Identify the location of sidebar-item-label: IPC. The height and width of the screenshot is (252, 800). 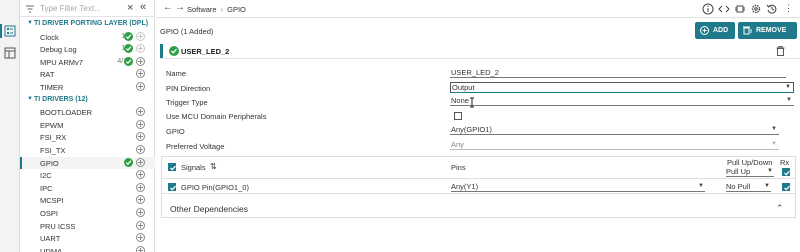
(46, 188).